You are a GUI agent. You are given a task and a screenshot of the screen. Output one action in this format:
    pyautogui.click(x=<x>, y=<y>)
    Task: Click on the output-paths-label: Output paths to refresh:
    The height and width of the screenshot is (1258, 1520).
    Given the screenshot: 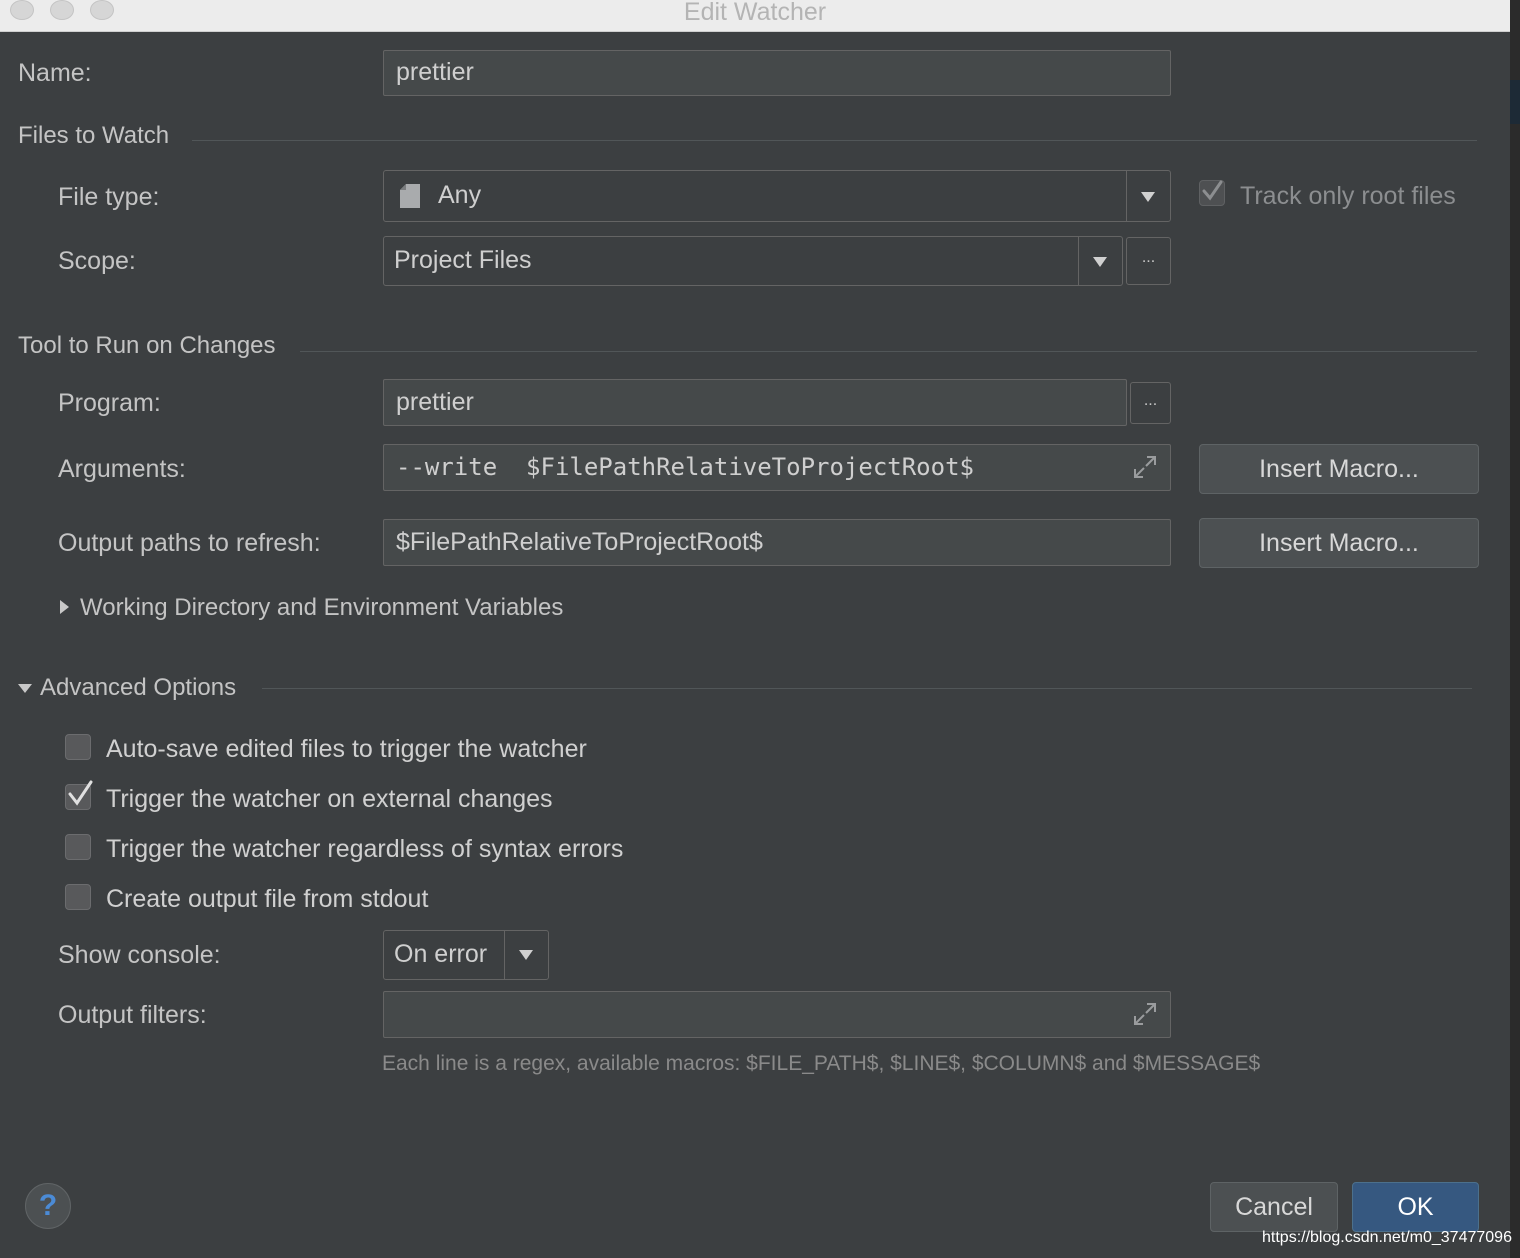 What is the action you would take?
    pyautogui.click(x=189, y=543)
    